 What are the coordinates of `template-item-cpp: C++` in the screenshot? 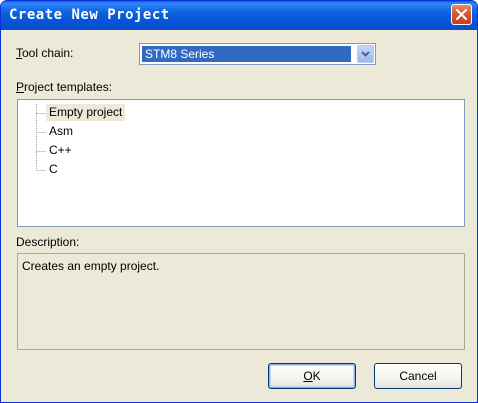 It's located at (60, 150).